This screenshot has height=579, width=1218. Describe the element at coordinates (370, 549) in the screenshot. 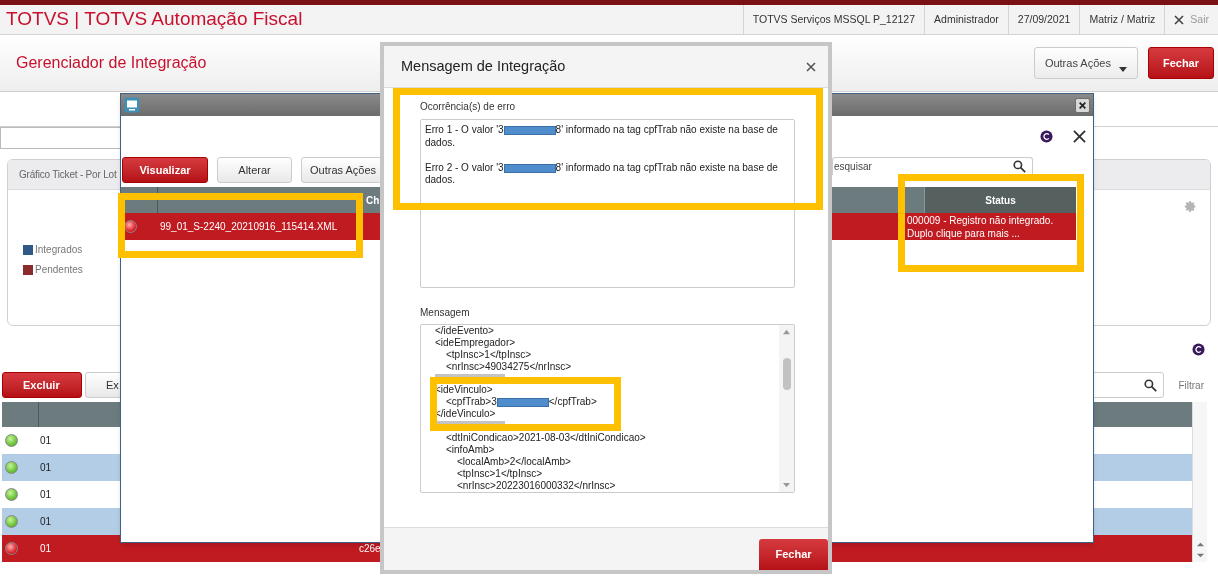

I see `table-cell-text: c26e` at that location.